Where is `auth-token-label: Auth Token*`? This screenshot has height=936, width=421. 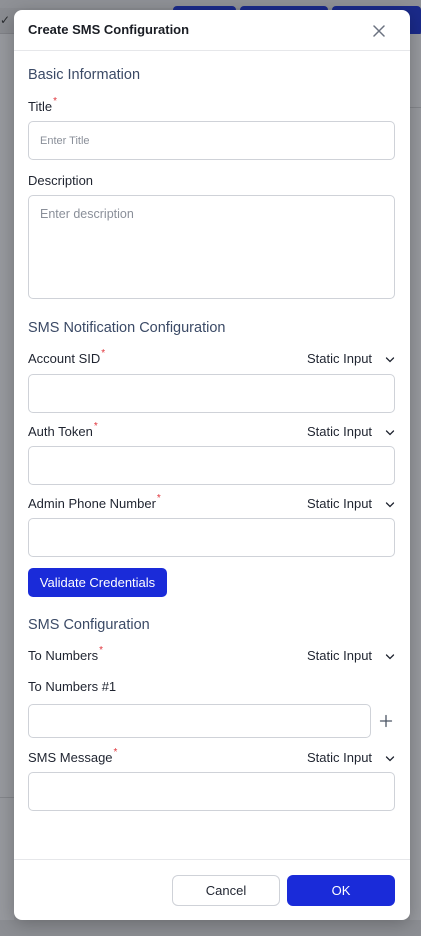
auth-token-label: Auth Token* is located at coordinates (63, 430).